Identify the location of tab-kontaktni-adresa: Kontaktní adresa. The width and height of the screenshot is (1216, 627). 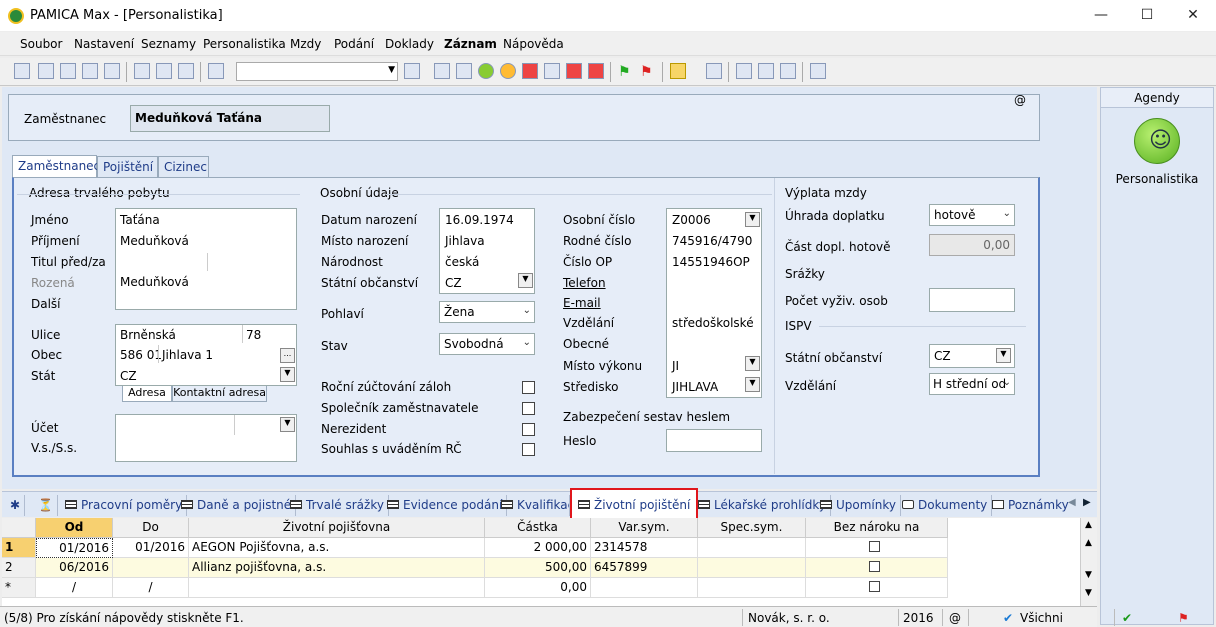
(219, 394).